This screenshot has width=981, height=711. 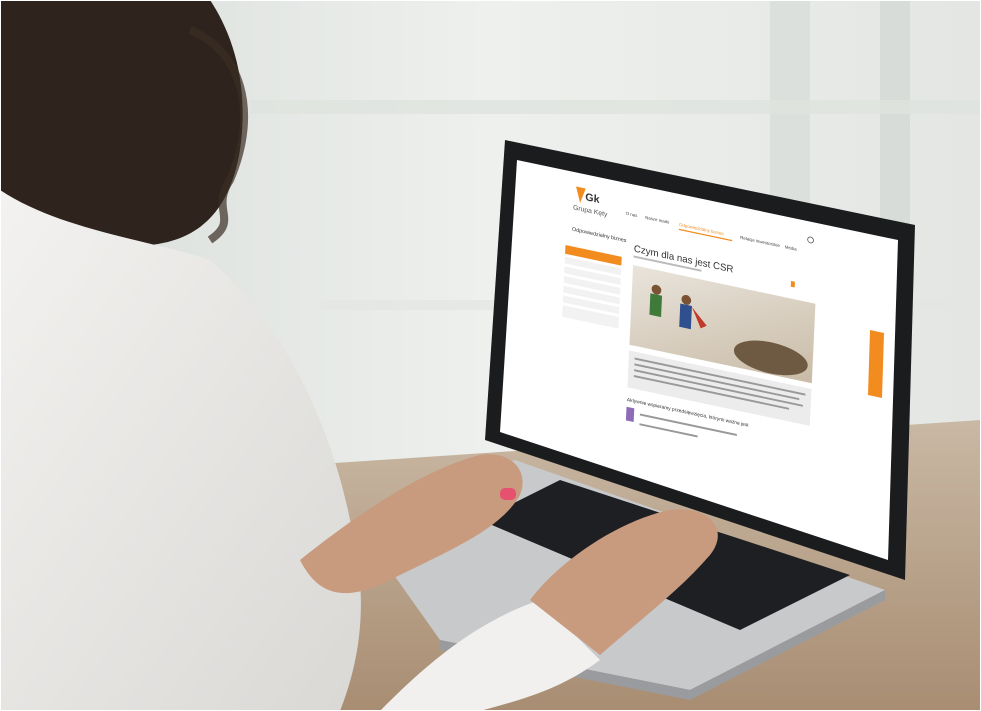 I want to click on share-icon, so click(x=792, y=284).